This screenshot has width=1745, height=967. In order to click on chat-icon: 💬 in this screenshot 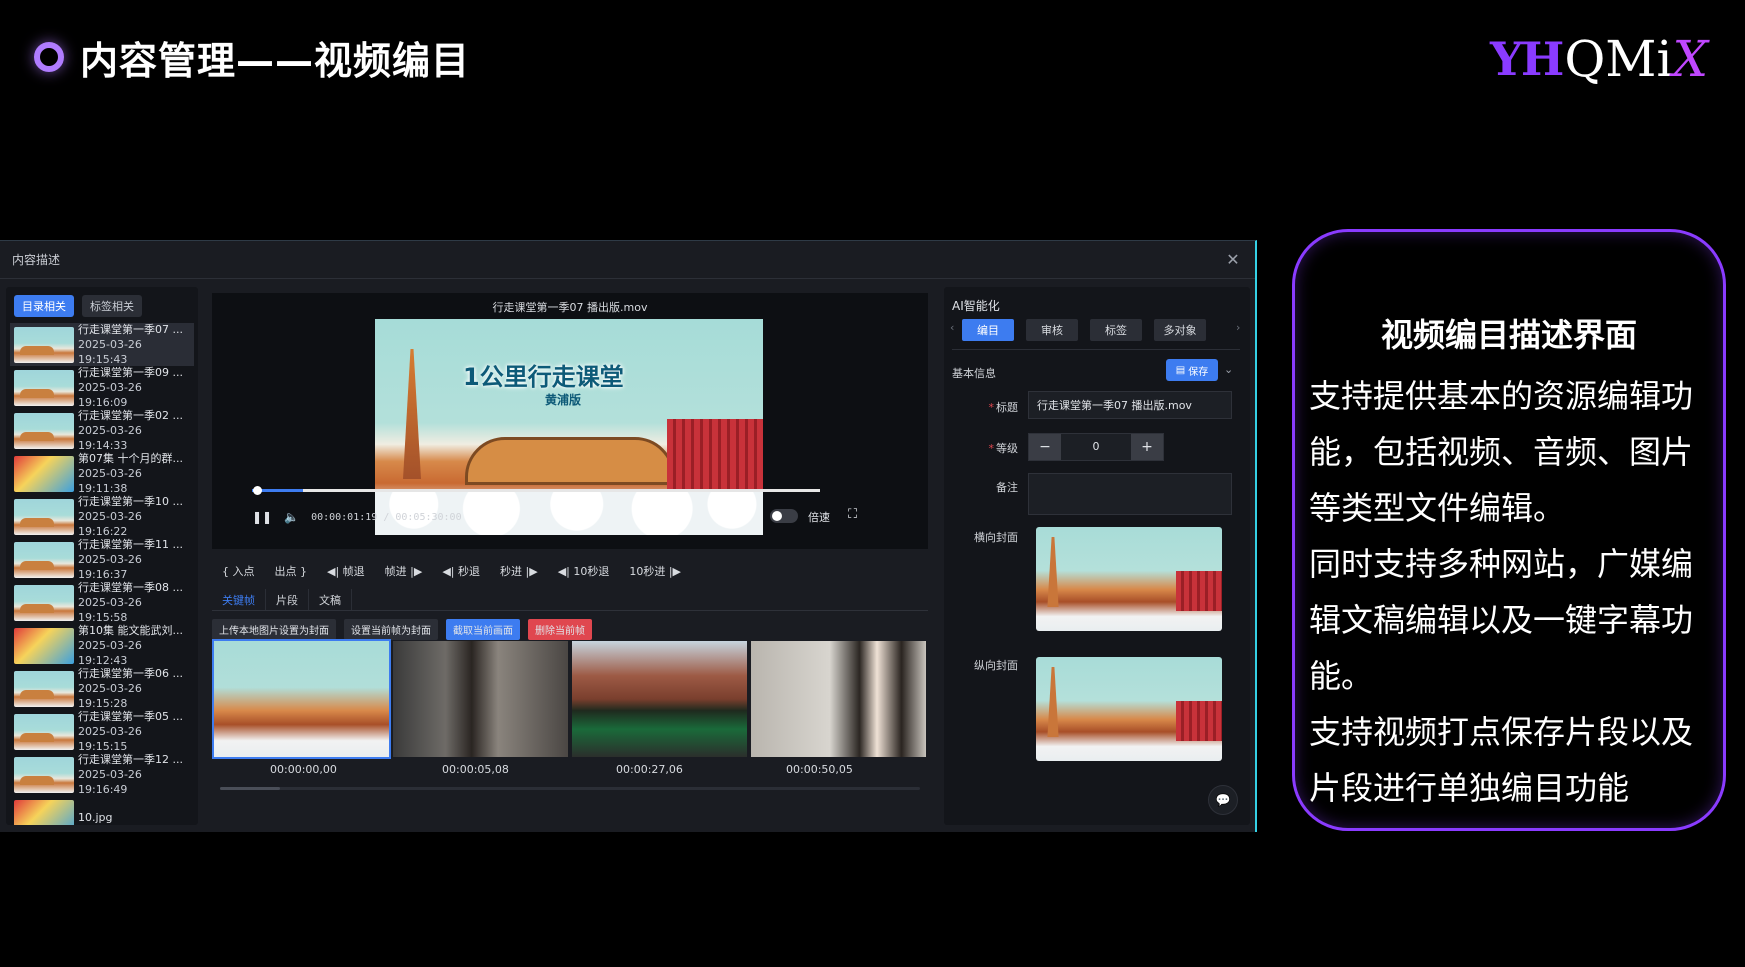, I will do `click(1223, 800)`.